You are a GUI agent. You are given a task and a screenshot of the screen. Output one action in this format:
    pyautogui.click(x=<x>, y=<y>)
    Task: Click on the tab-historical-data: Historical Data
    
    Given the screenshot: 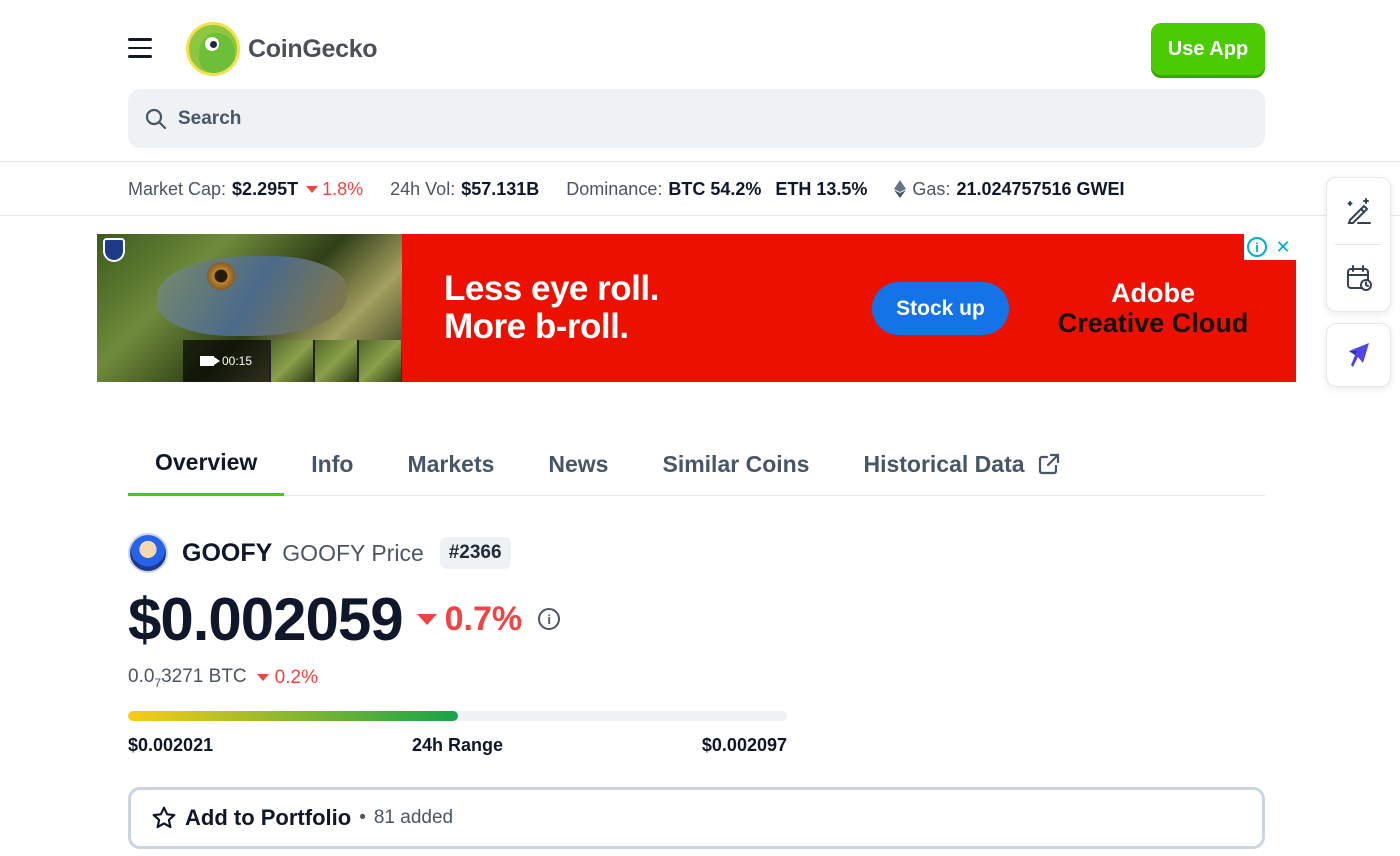 What is the action you would take?
    pyautogui.click(x=961, y=464)
    